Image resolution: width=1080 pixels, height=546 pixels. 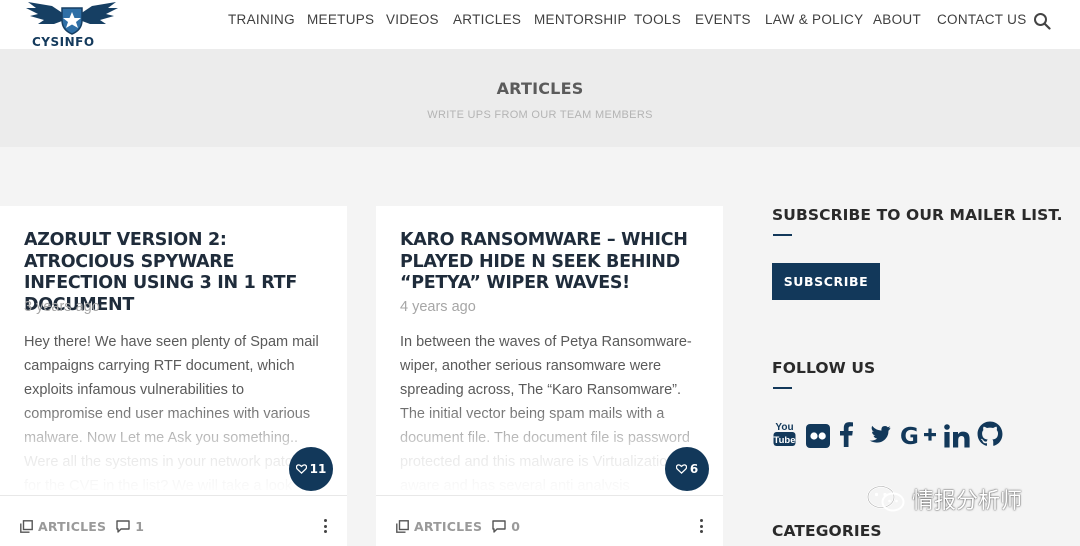 What do you see at coordinates (516, 526) in the screenshot?
I see `comment-count: 0` at bounding box center [516, 526].